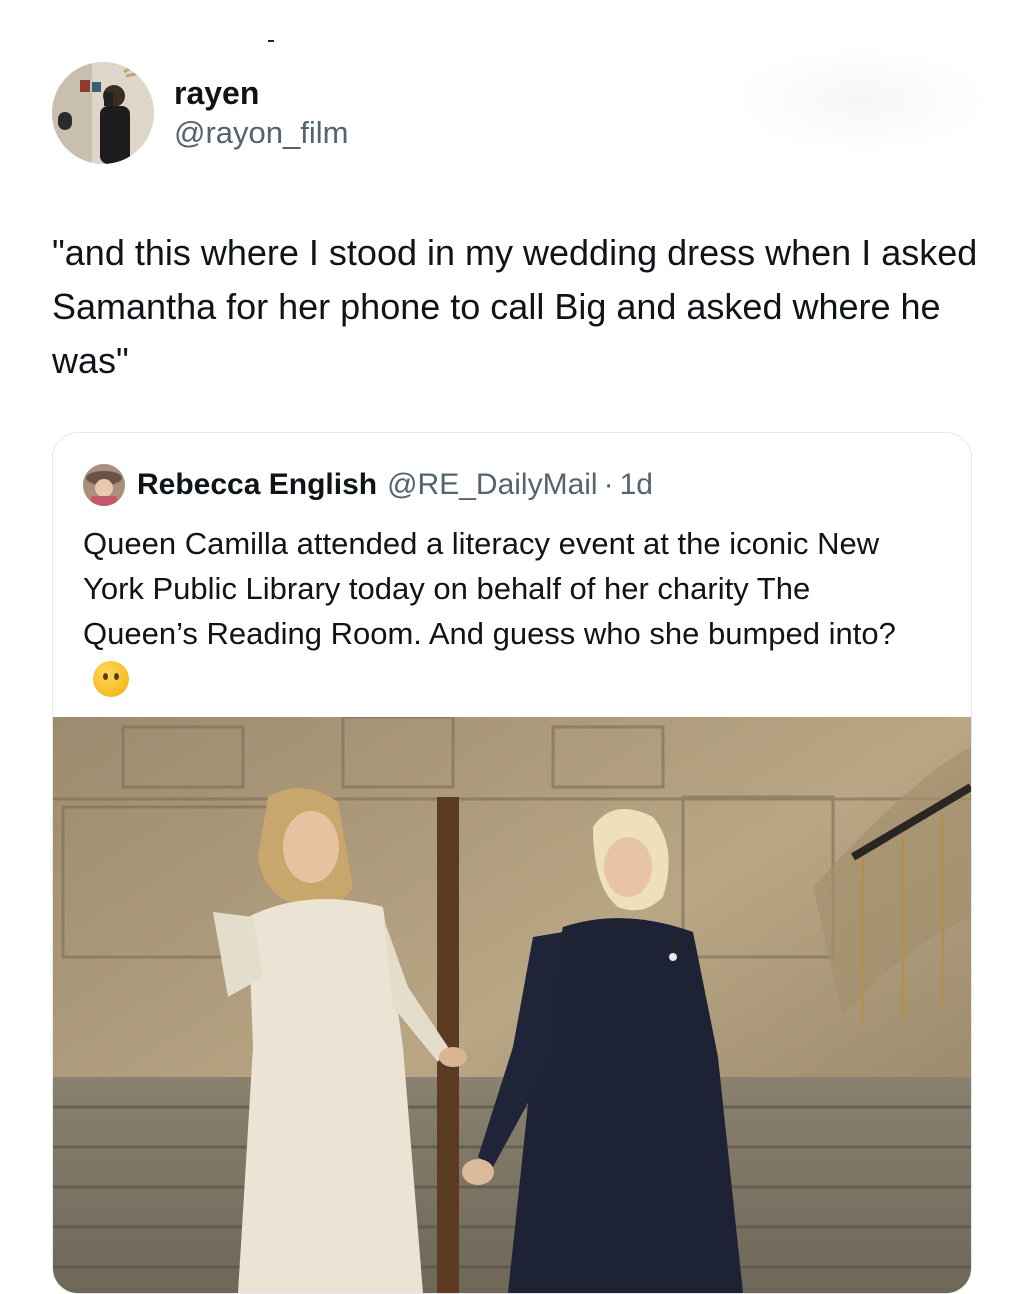 Image resolution: width=1024 pixels, height=1294 pixels. What do you see at coordinates (261, 133) in the screenshot?
I see `handle: @rayon_film` at bounding box center [261, 133].